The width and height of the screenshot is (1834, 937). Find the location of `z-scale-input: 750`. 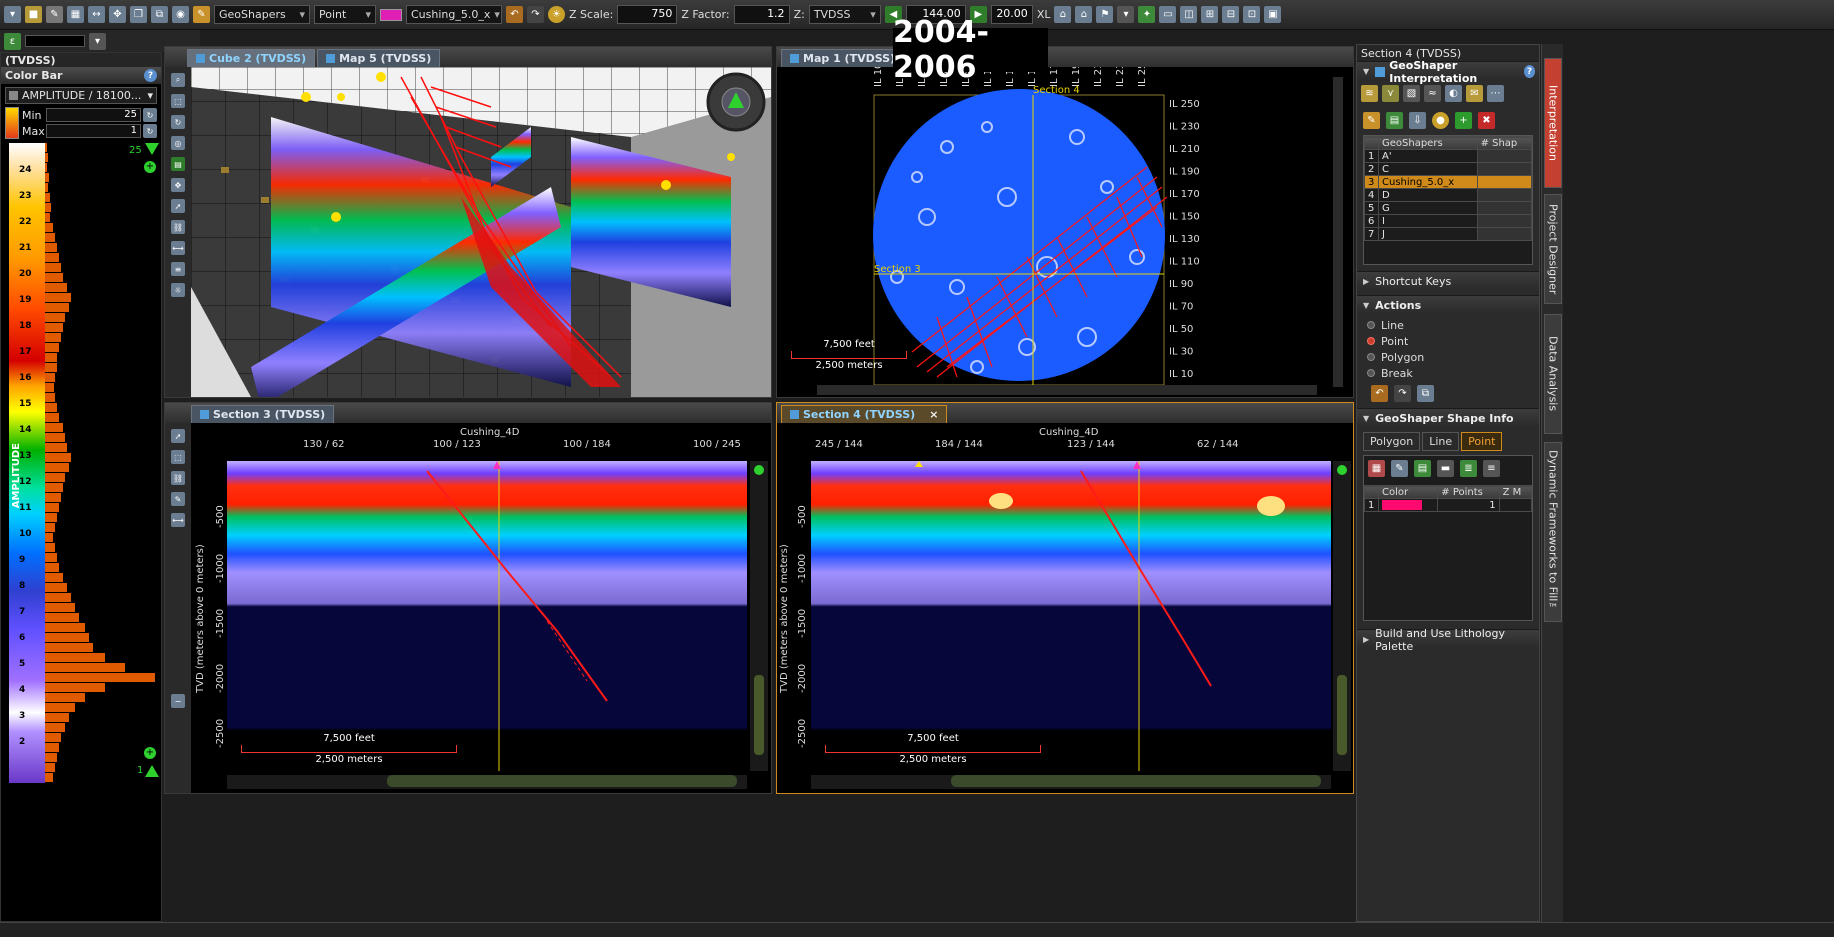

z-scale-input: 750 is located at coordinates (647, 14).